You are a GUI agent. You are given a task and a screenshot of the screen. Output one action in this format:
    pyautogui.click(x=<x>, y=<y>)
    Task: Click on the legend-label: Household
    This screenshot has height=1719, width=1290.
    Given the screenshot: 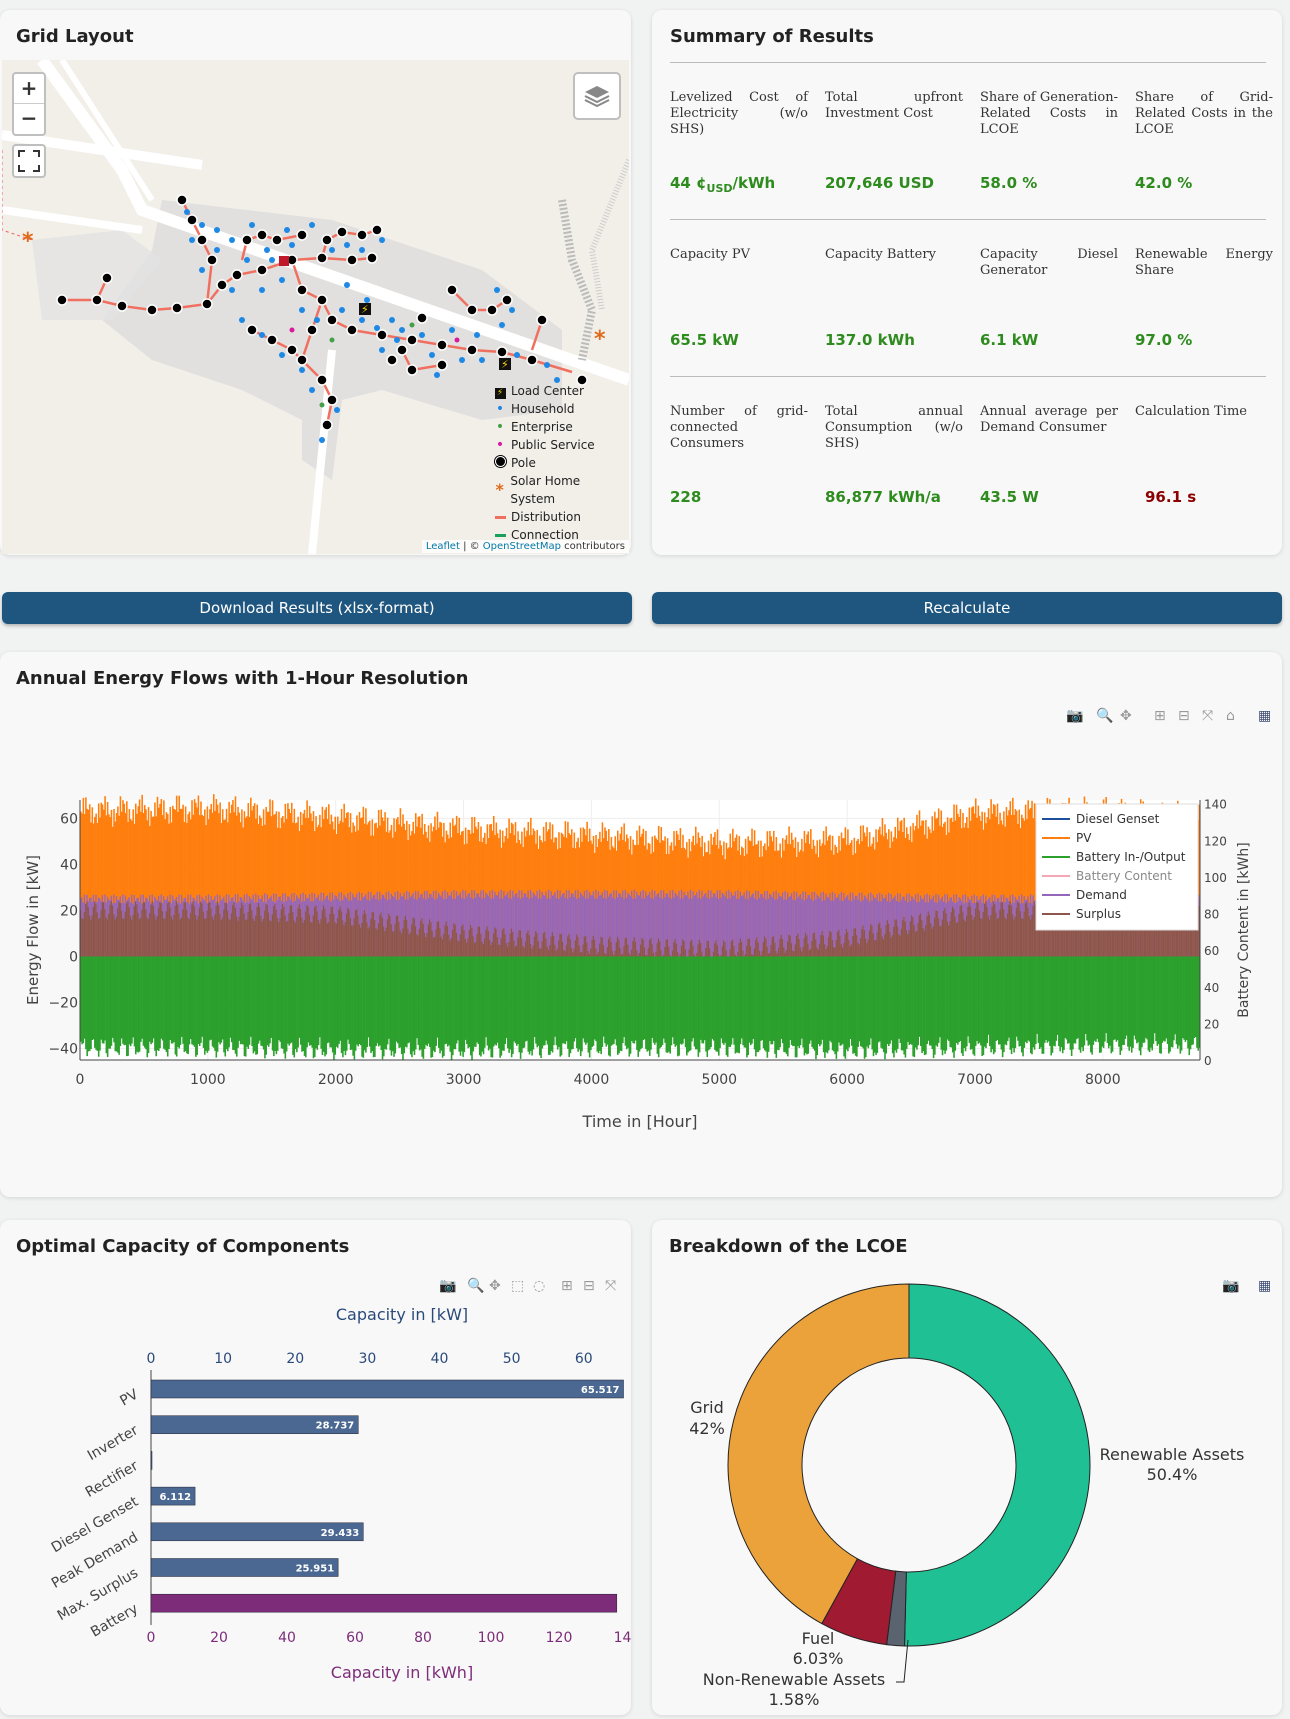 What is the action you would take?
    pyautogui.click(x=543, y=409)
    